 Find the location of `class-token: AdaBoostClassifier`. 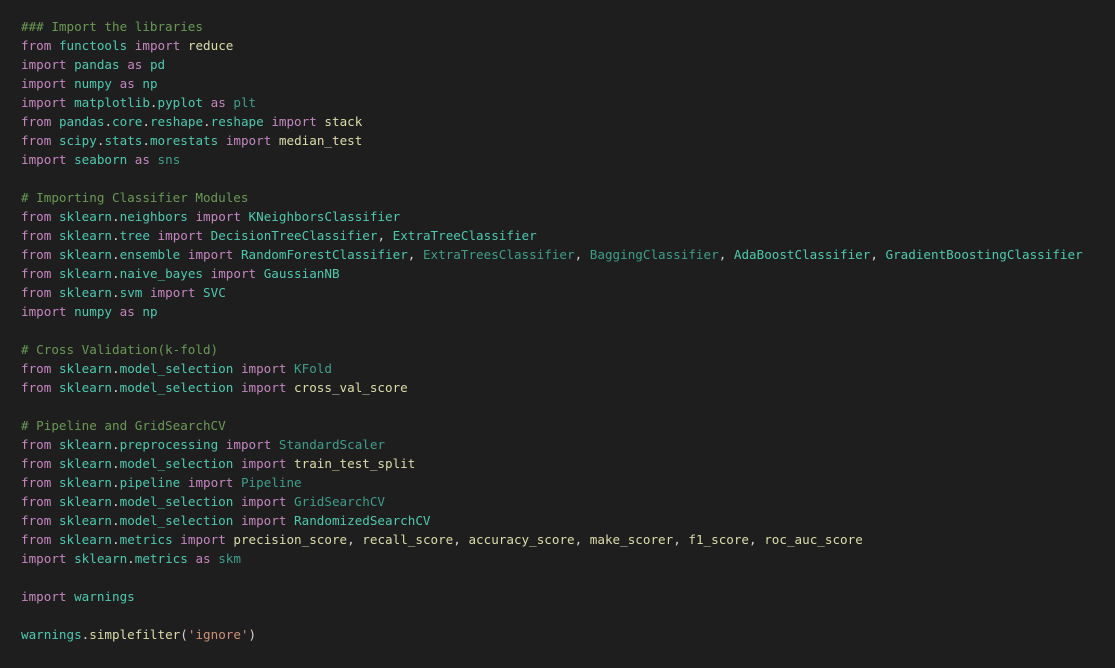

class-token: AdaBoostClassifier is located at coordinates (802, 254).